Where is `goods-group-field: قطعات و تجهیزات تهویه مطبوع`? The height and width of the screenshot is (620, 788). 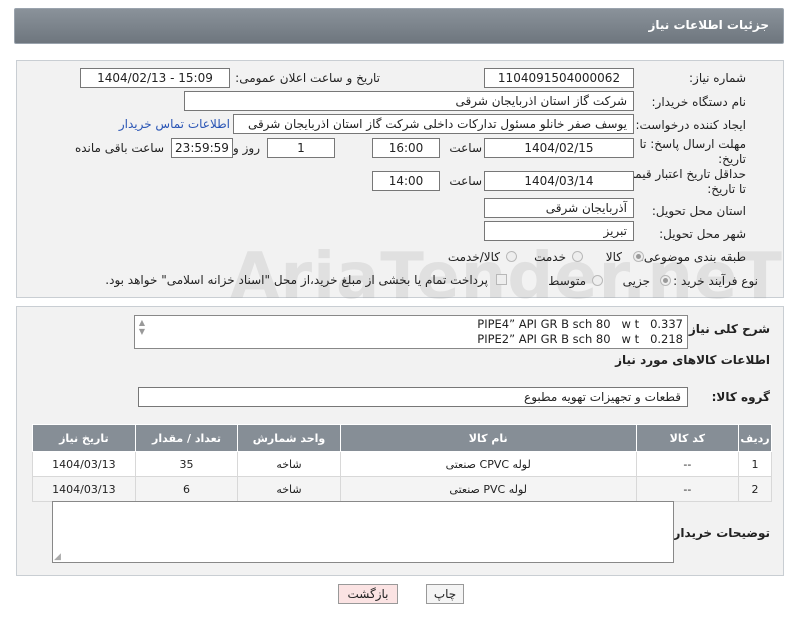
goods-group-field: قطعات و تجهیزات تهویه مطبوع is located at coordinates (413, 397).